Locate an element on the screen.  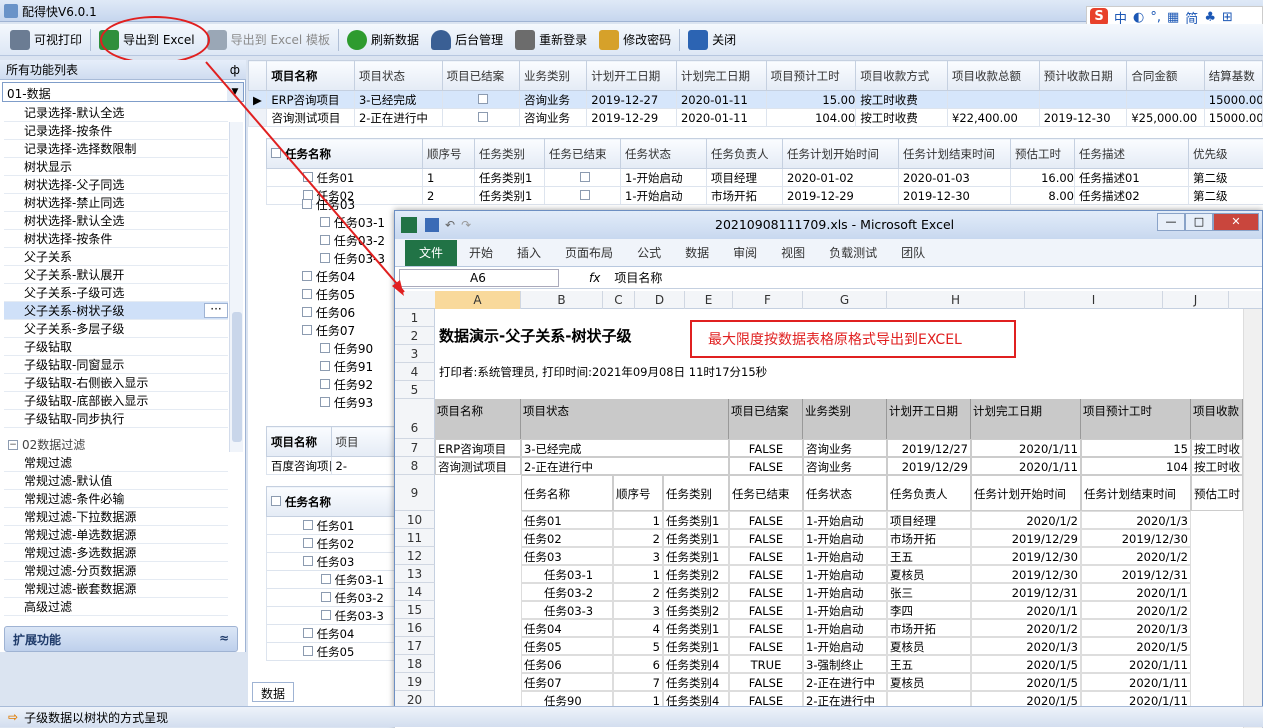
column-header: B is located at coordinates (562, 300).